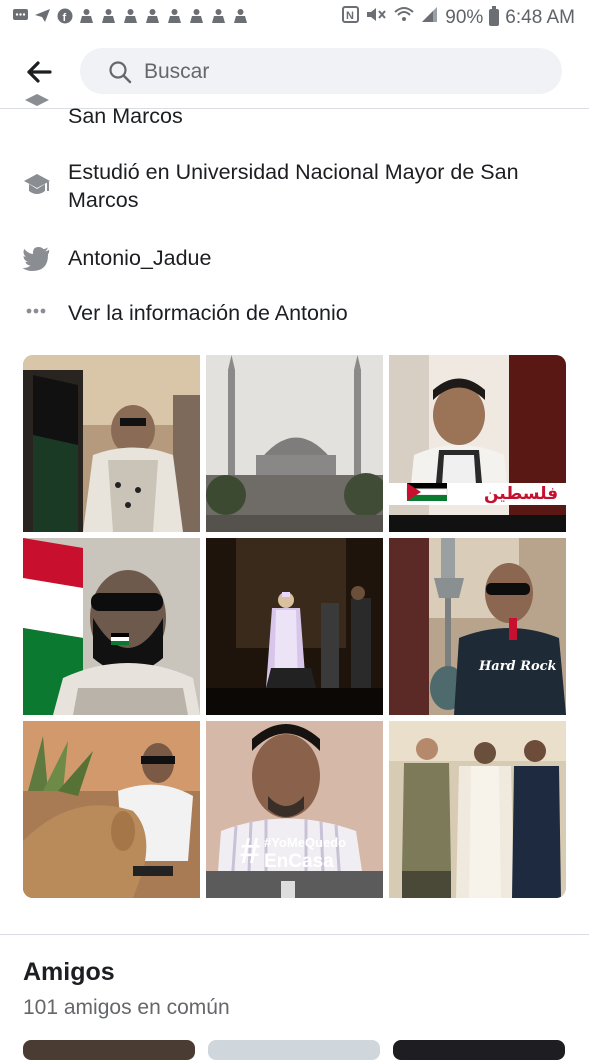  Describe the element at coordinates (477, 626) in the screenshot. I see `photo-6: Hard Rock` at that location.